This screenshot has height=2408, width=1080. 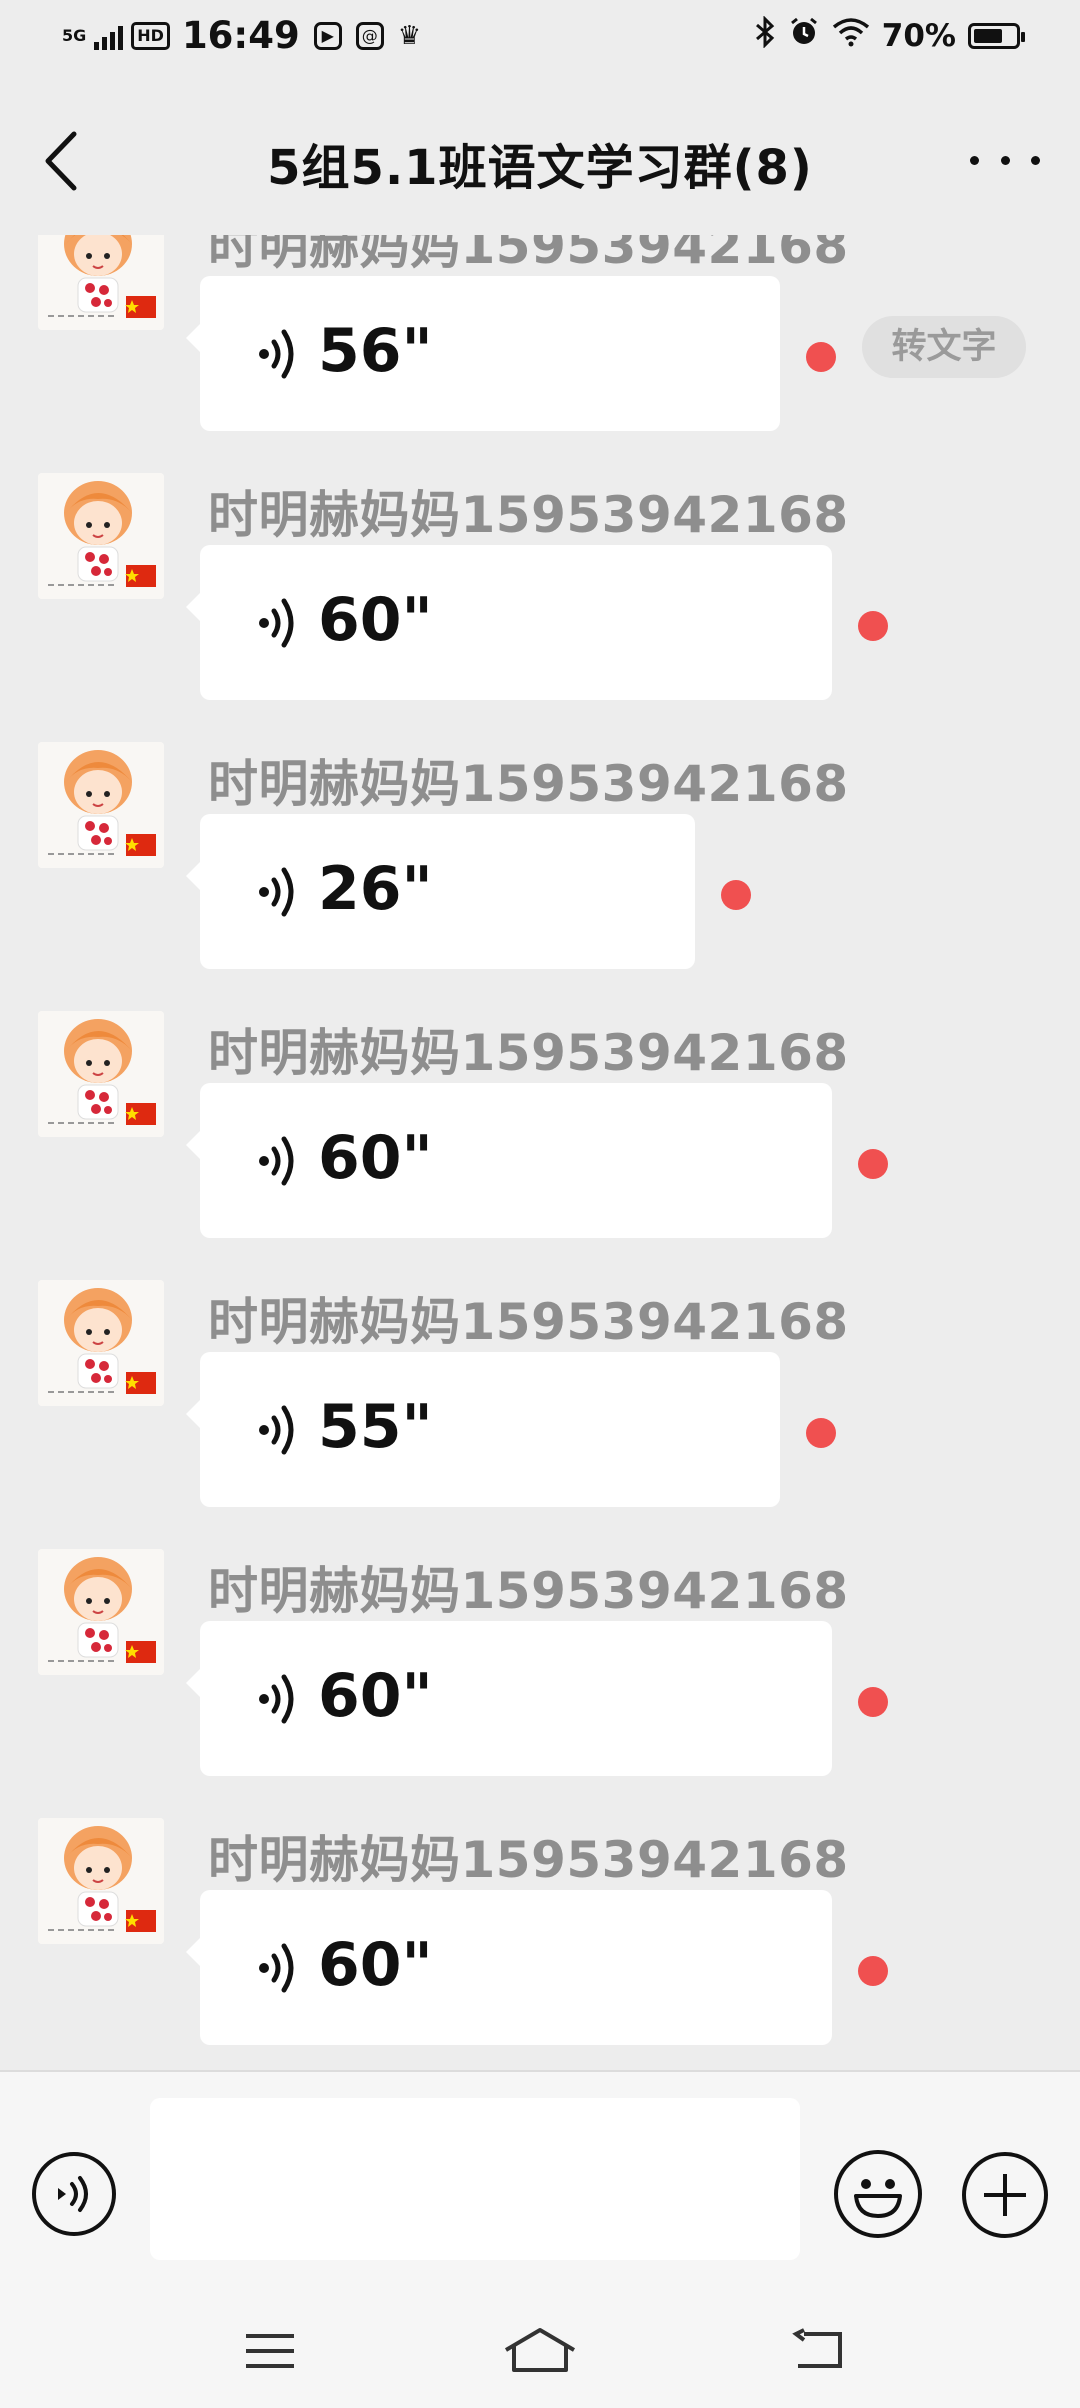 What do you see at coordinates (409, 35) in the screenshot?
I see `crown-icon: ♛` at bounding box center [409, 35].